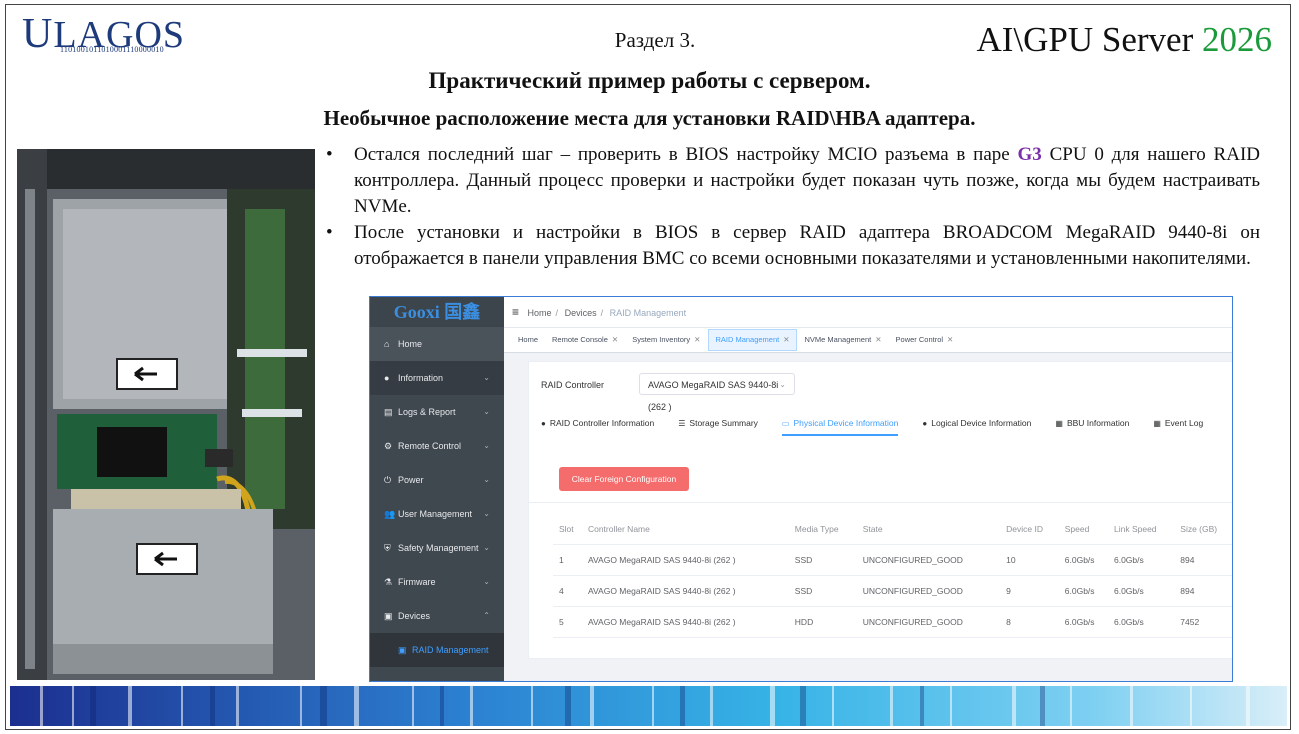  I want to click on tab-physical-device-information: ▭ Physical Device Information, so click(840, 424).